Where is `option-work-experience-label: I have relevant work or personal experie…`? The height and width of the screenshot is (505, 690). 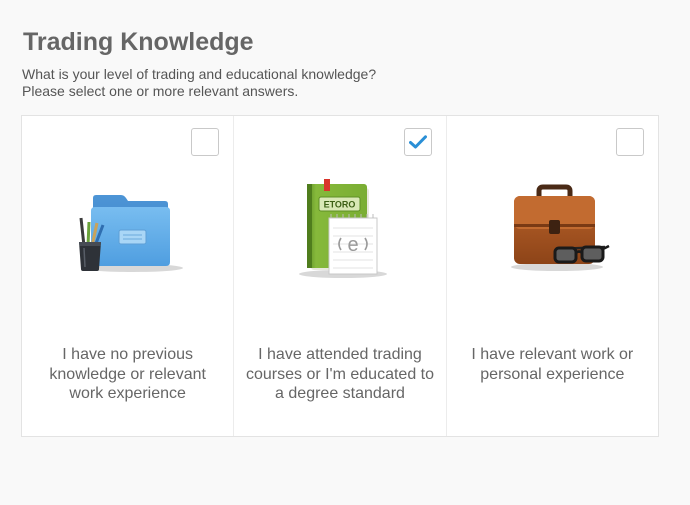 option-work-experience-label: I have relevant work or personal experie… is located at coordinates (552, 364).